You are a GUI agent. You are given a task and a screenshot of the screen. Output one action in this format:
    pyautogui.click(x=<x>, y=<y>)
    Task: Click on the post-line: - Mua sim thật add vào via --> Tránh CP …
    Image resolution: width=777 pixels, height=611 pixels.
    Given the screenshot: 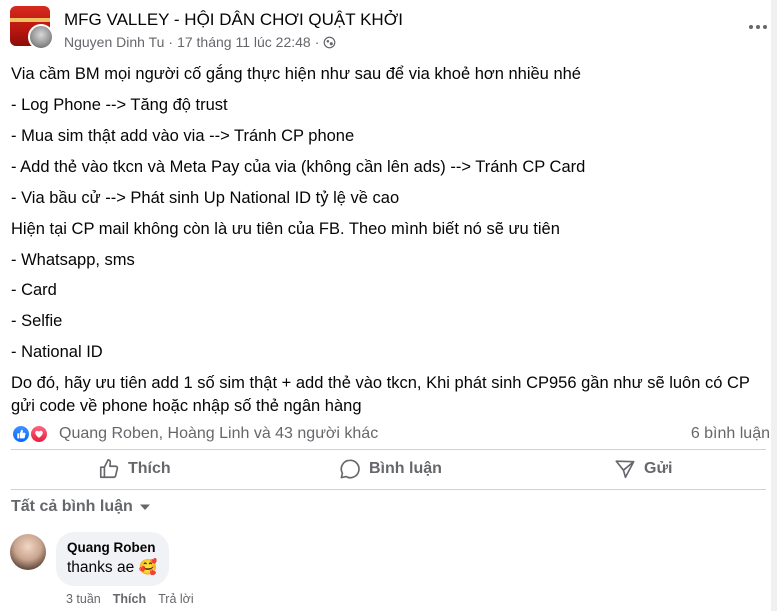 What is the action you would take?
    pyautogui.click(x=183, y=136)
    